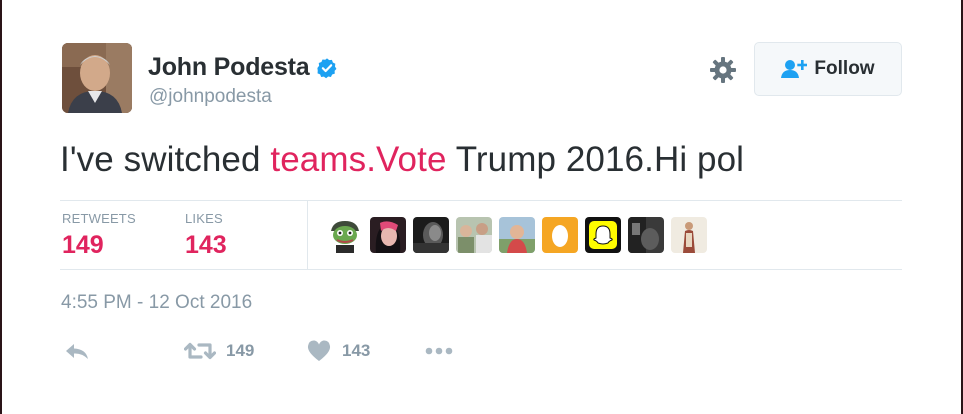 This screenshot has height=414, width=963. What do you see at coordinates (200, 351) in the screenshot?
I see `retweet-icon` at bounding box center [200, 351].